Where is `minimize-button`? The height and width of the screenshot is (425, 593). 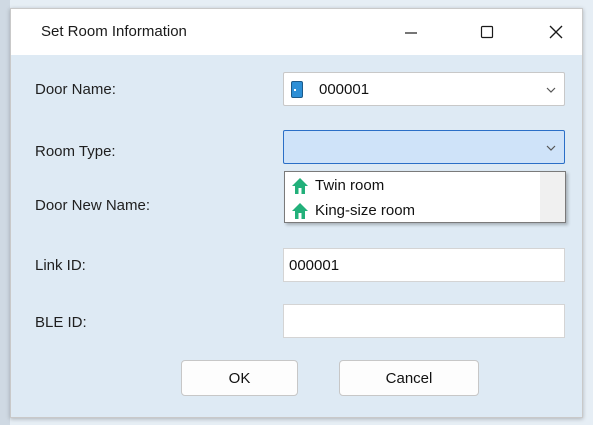 minimize-button is located at coordinates (411, 32).